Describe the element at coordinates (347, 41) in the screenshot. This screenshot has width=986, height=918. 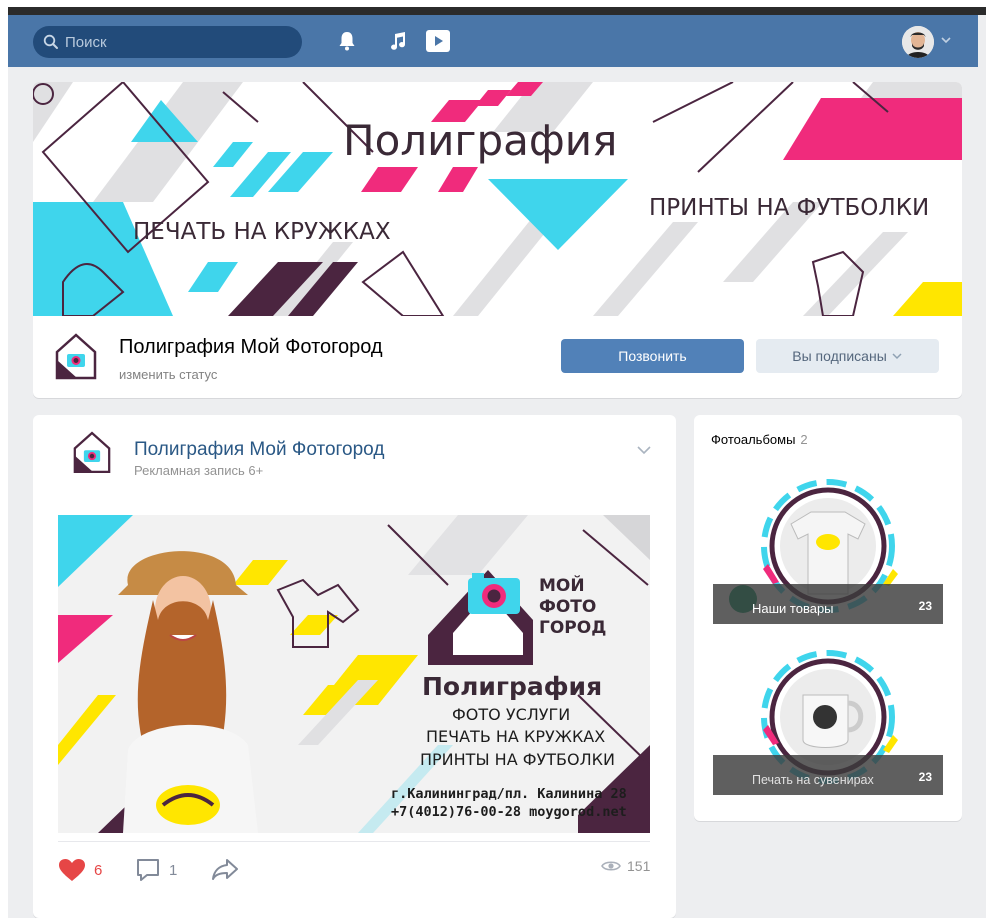
I see `bell-icon` at that location.